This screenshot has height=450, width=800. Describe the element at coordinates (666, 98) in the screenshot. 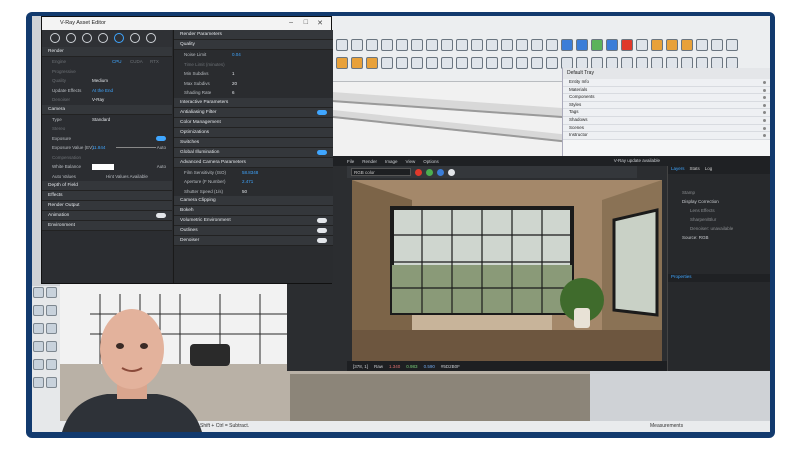

I see `tray-item: Components` at that location.